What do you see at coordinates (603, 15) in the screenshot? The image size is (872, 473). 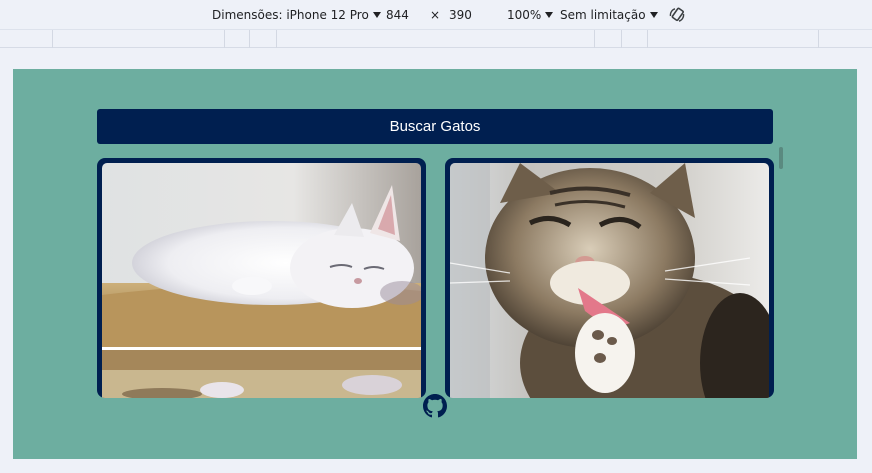 I see `throttle-value: Sem limitação` at bounding box center [603, 15].